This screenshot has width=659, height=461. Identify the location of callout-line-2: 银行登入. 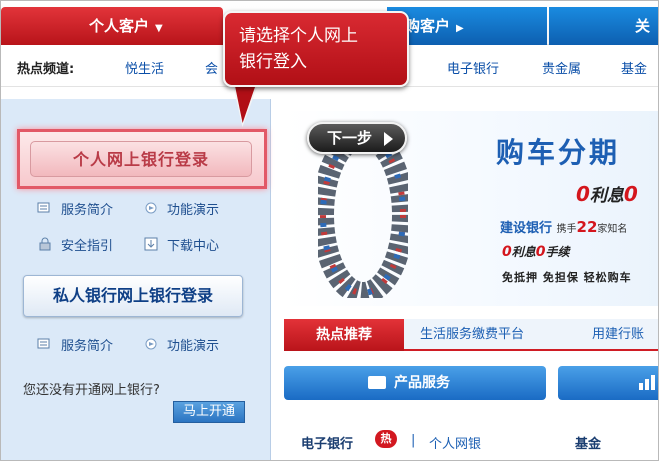
(273, 62).